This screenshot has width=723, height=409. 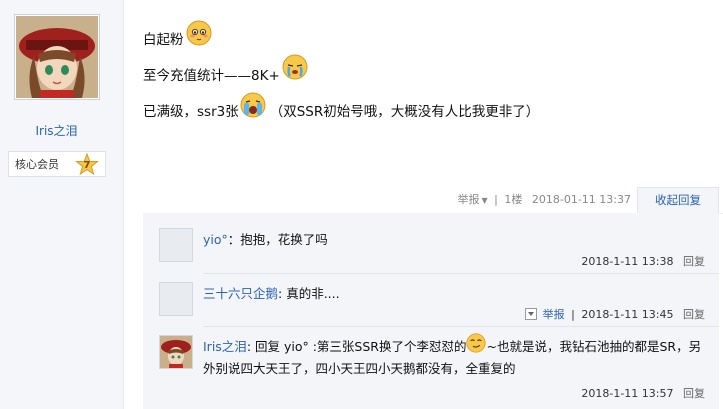 I want to click on reply-body-a: 回复 yio° :第三张SSR换了个李怼怼的, so click(x=361, y=346).